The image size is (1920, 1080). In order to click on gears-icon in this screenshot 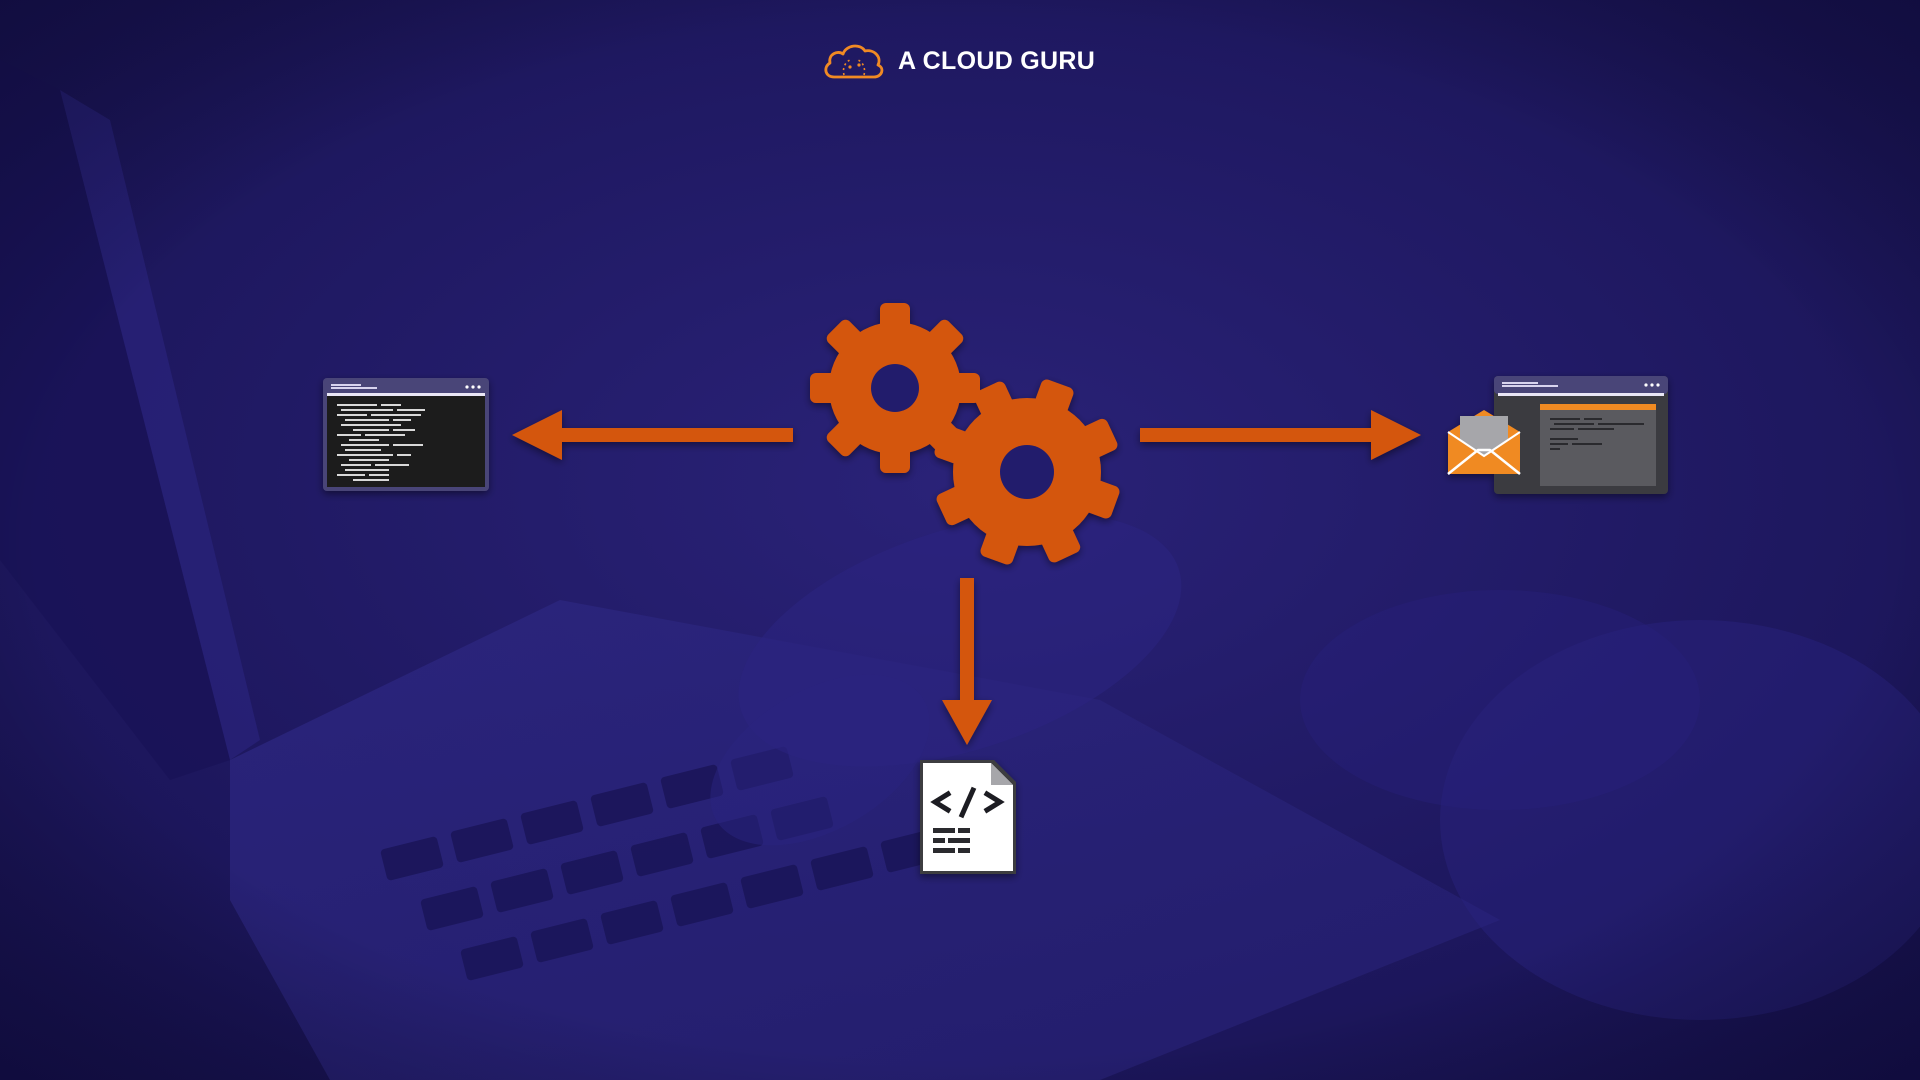, I will do `click(965, 434)`.